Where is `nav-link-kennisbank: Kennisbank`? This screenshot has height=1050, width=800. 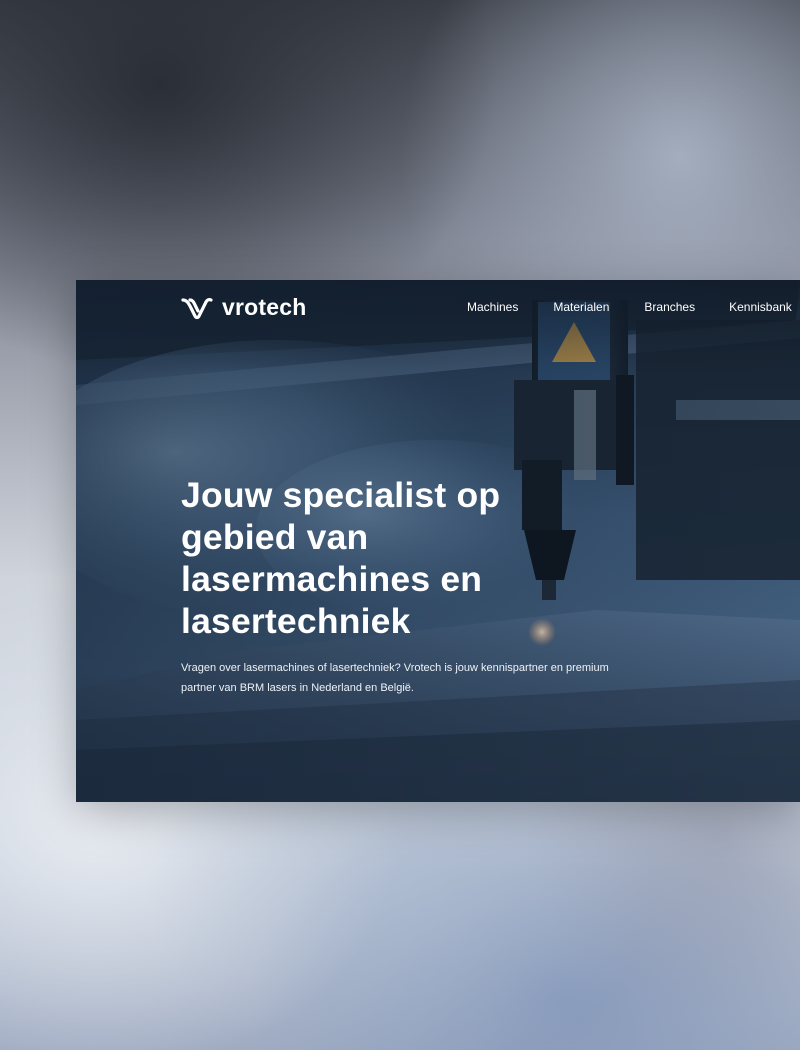 nav-link-kennisbank: Kennisbank is located at coordinates (760, 307).